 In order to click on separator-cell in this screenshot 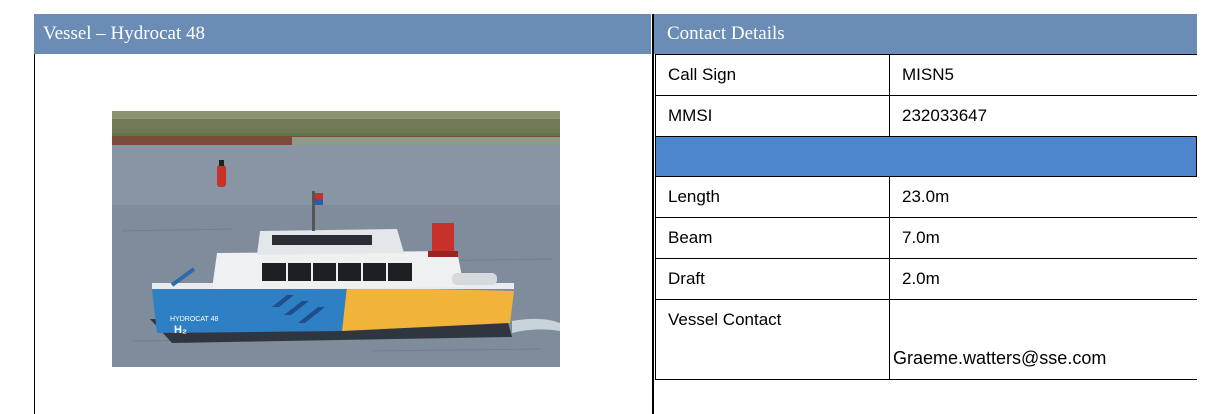, I will do `click(926, 156)`.